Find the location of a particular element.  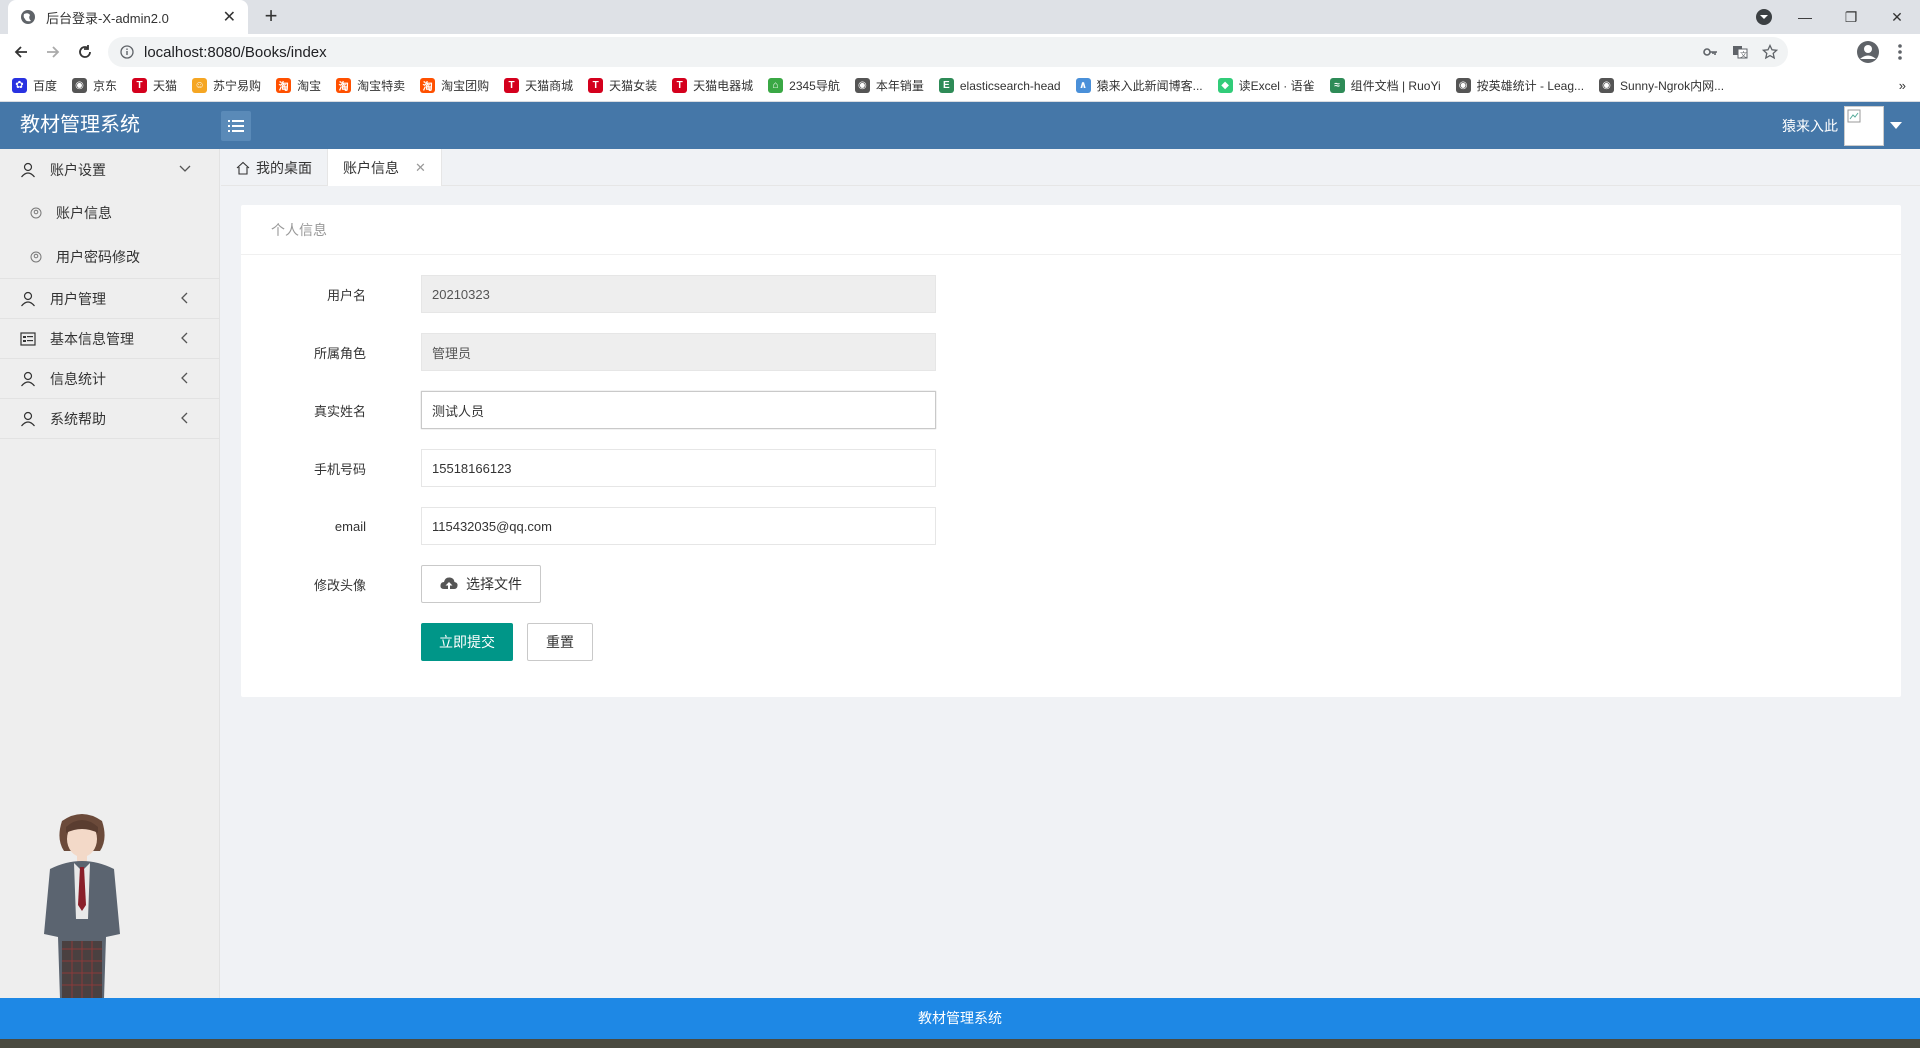

bookmark-item: 淘淘宝 is located at coordinates (298, 85).